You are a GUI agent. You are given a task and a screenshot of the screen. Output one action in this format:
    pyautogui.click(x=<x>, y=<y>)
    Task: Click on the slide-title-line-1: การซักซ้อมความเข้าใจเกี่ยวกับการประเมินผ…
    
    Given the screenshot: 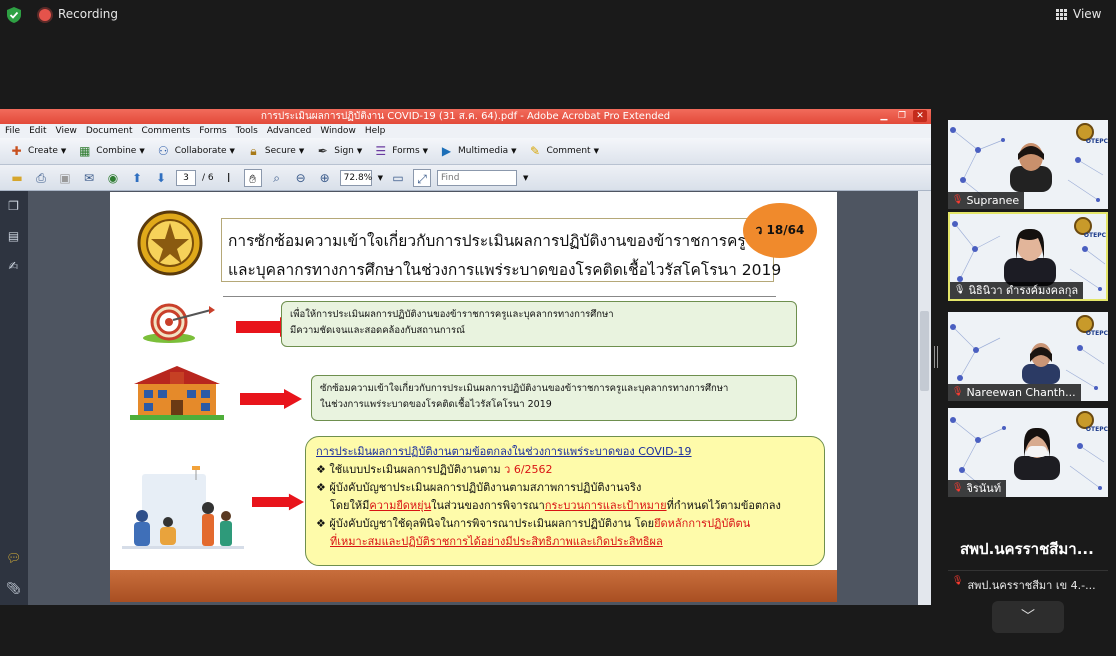 What is the action you would take?
    pyautogui.click(x=487, y=241)
    